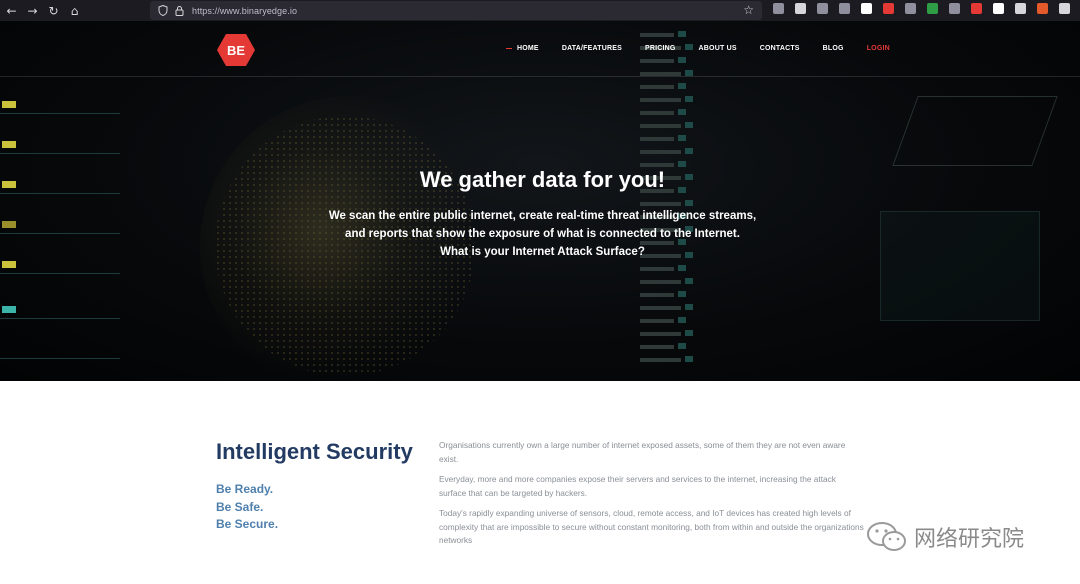 This screenshot has height=584, width=1080. What do you see at coordinates (522, 48) in the screenshot?
I see `nav-home: HOME` at bounding box center [522, 48].